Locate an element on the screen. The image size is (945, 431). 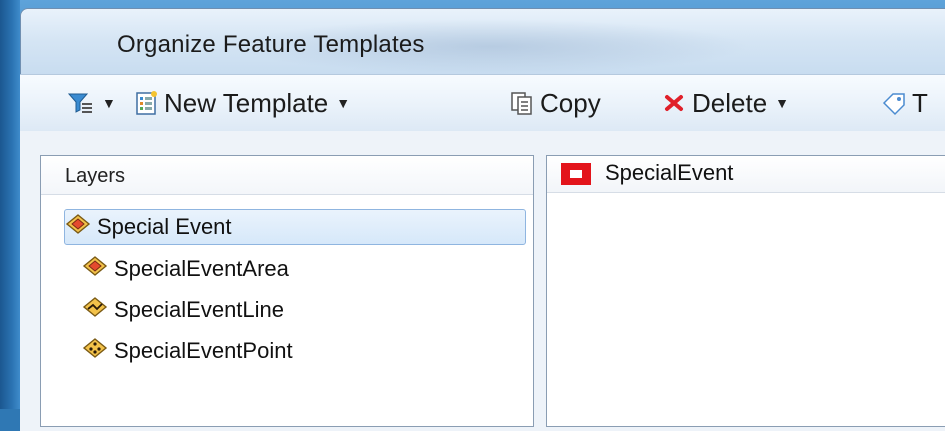
layer-item-special-event-line: SpecialEventLine is located at coordinates (313, 310).